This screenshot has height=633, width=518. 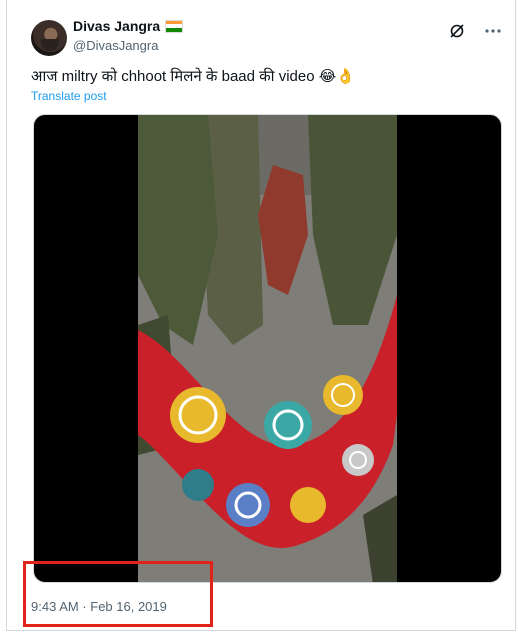 What do you see at coordinates (493, 31) in the screenshot?
I see `more-icon` at bounding box center [493, 31].